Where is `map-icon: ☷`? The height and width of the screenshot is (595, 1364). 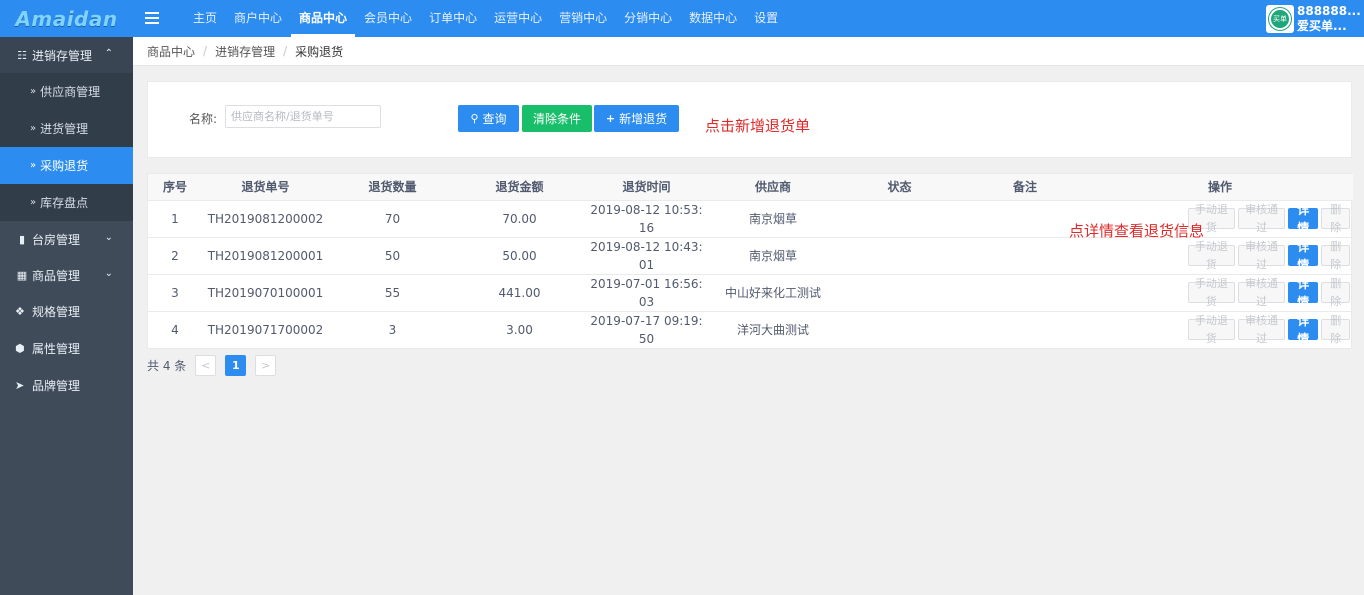 map-icon: ☷ is located at coordinates (22, 55).